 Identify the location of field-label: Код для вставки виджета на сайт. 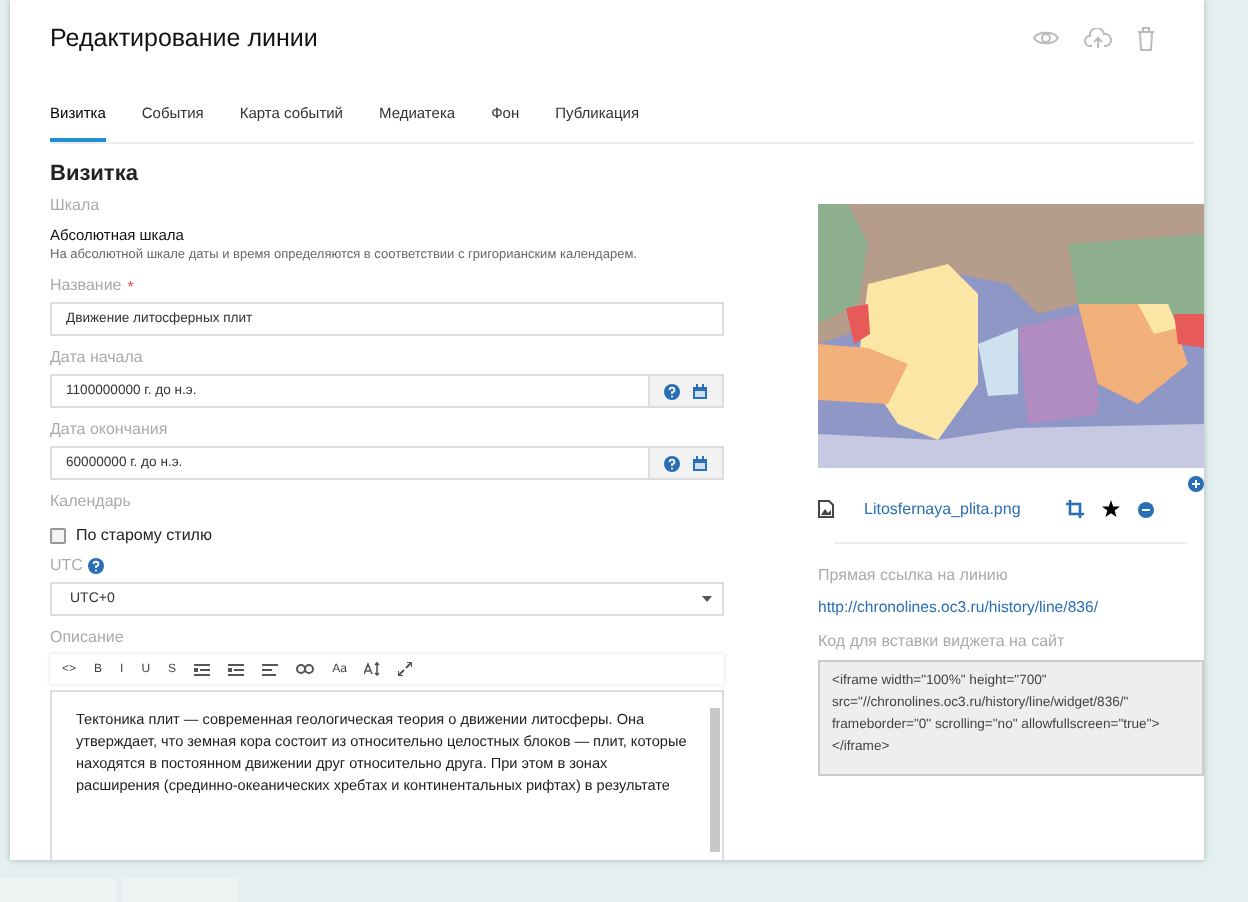
(942, 642).